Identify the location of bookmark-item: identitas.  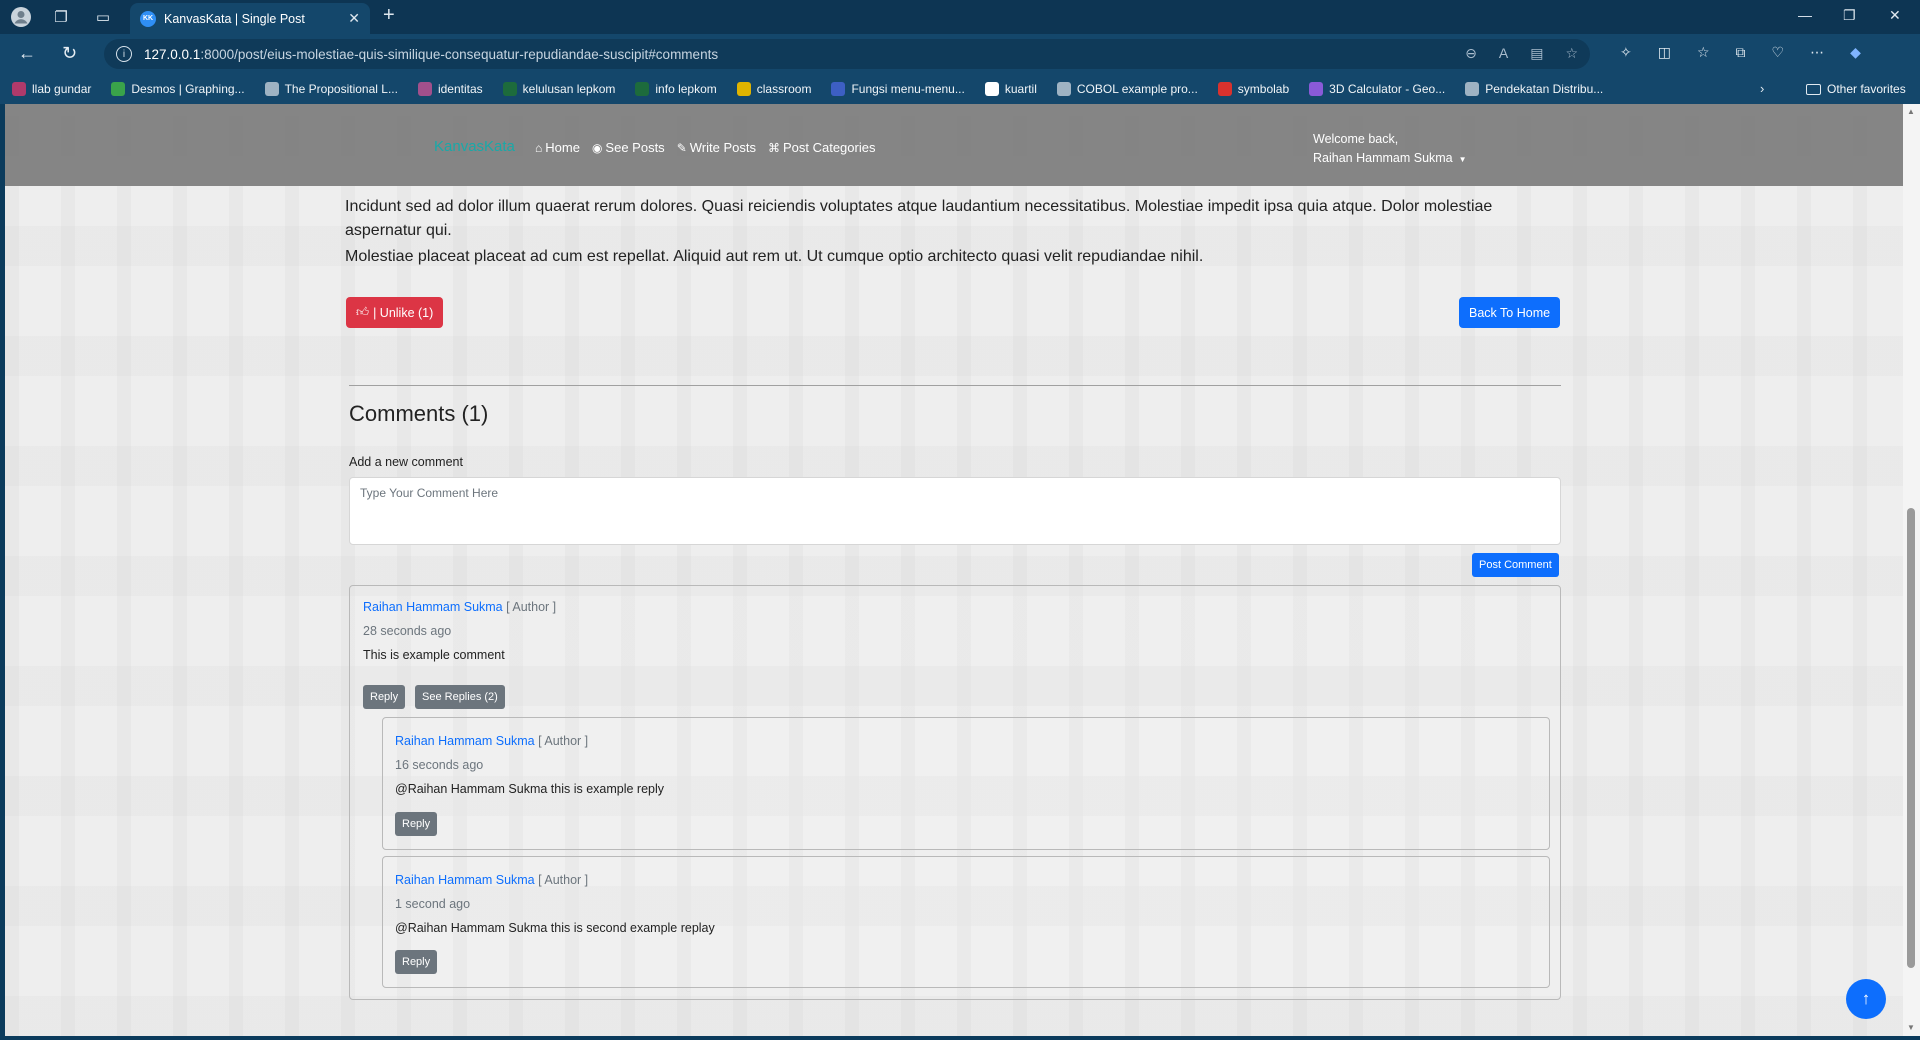
(450, 89).